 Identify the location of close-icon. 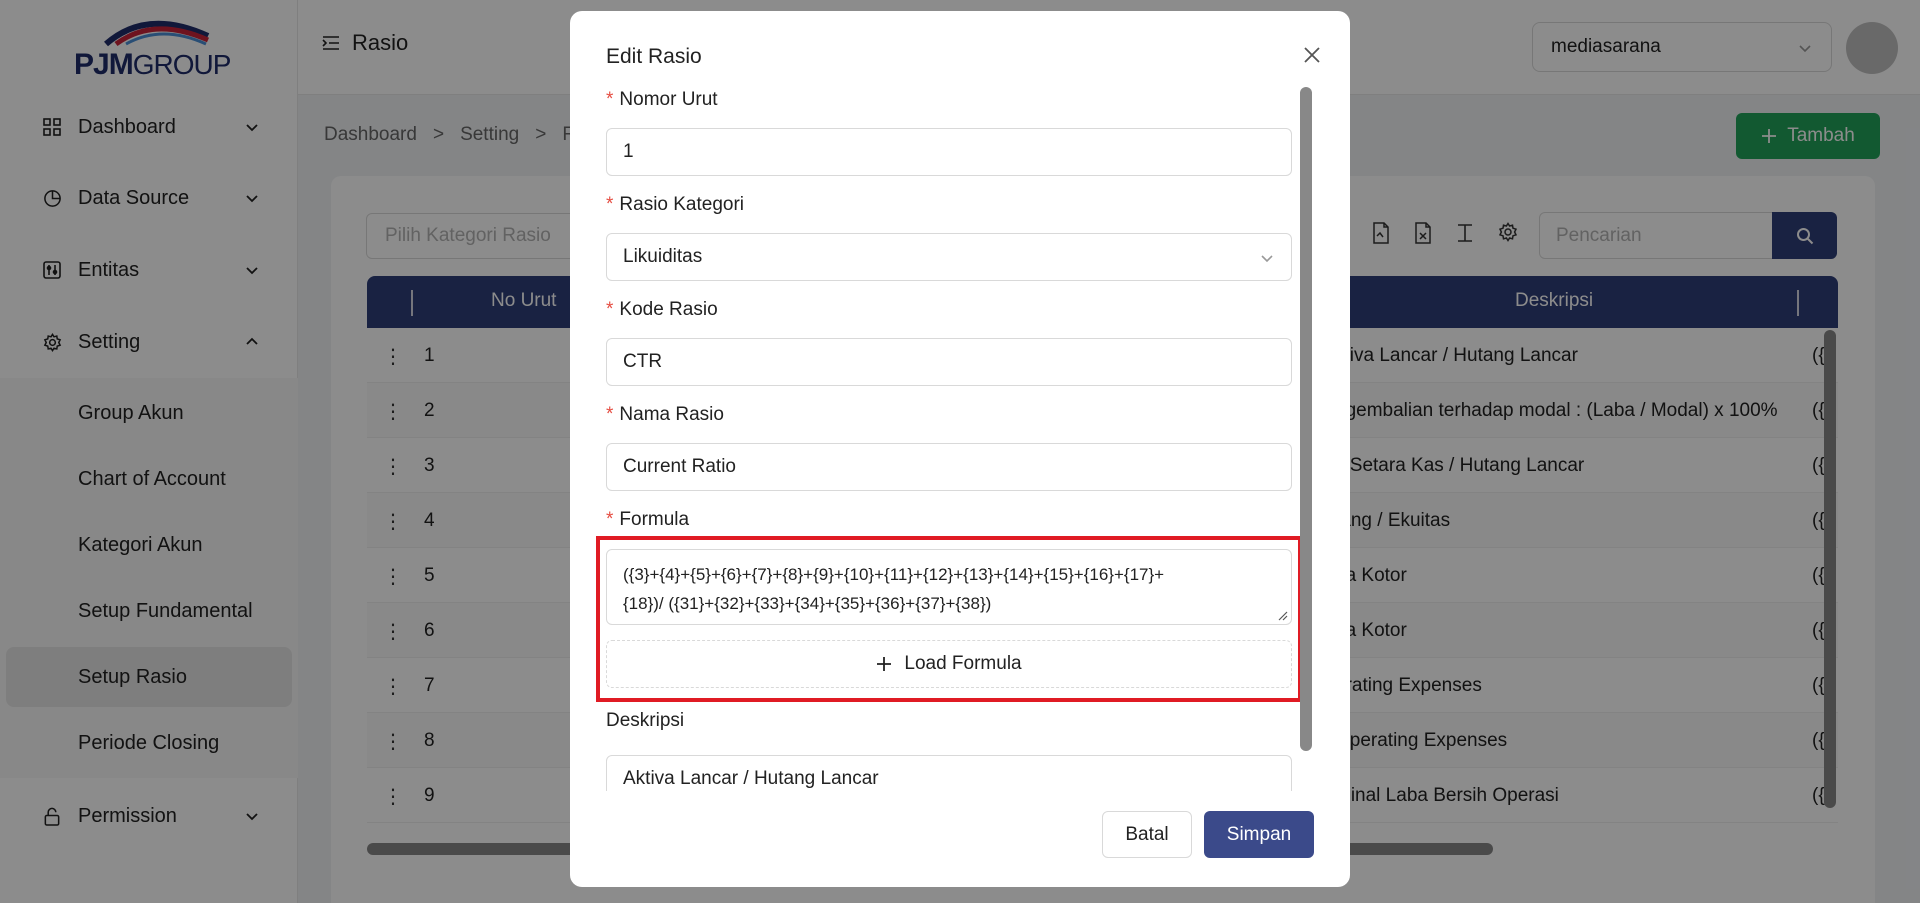
(1312, 55).